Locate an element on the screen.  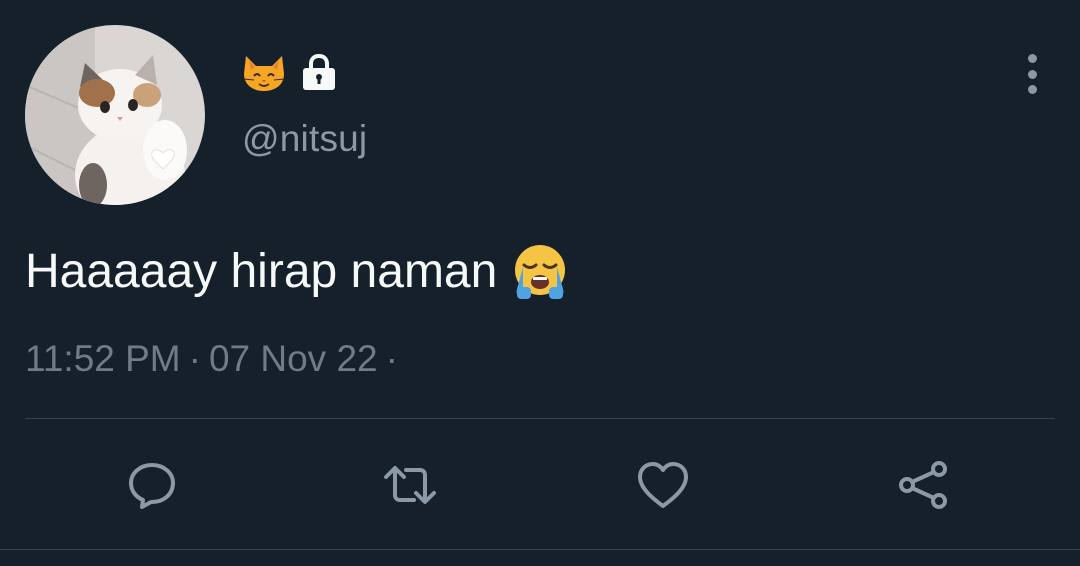
retweet-icon is located at coordinates (410, 485).